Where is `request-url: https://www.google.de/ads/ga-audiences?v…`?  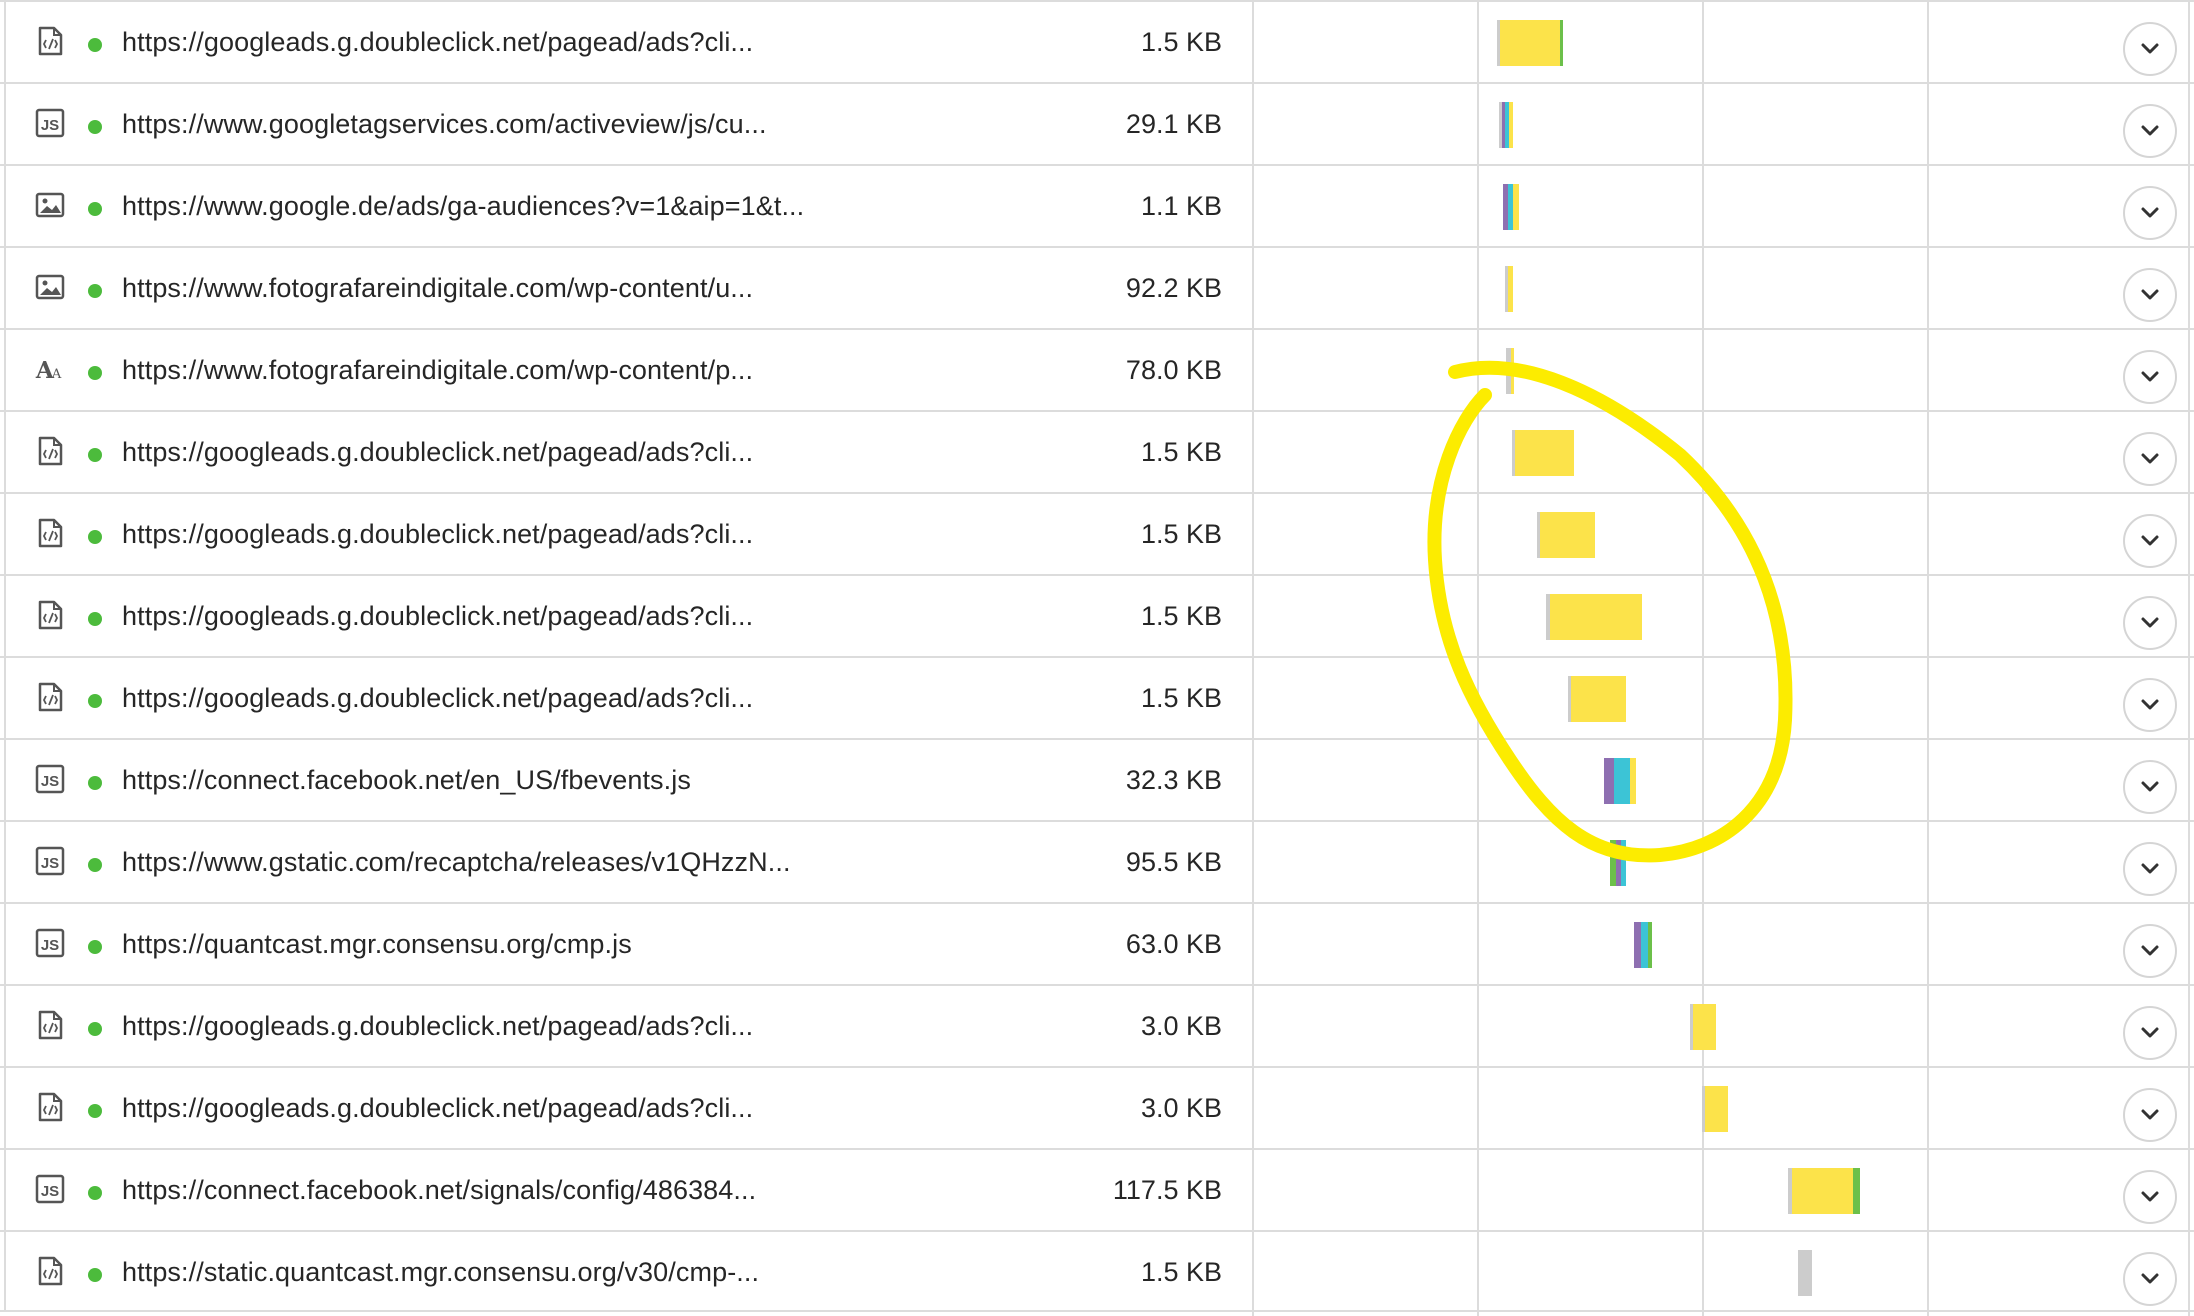
request-url: https://www.google.de/ads/ga-audiences?v… is located at coordinates (463, 206).